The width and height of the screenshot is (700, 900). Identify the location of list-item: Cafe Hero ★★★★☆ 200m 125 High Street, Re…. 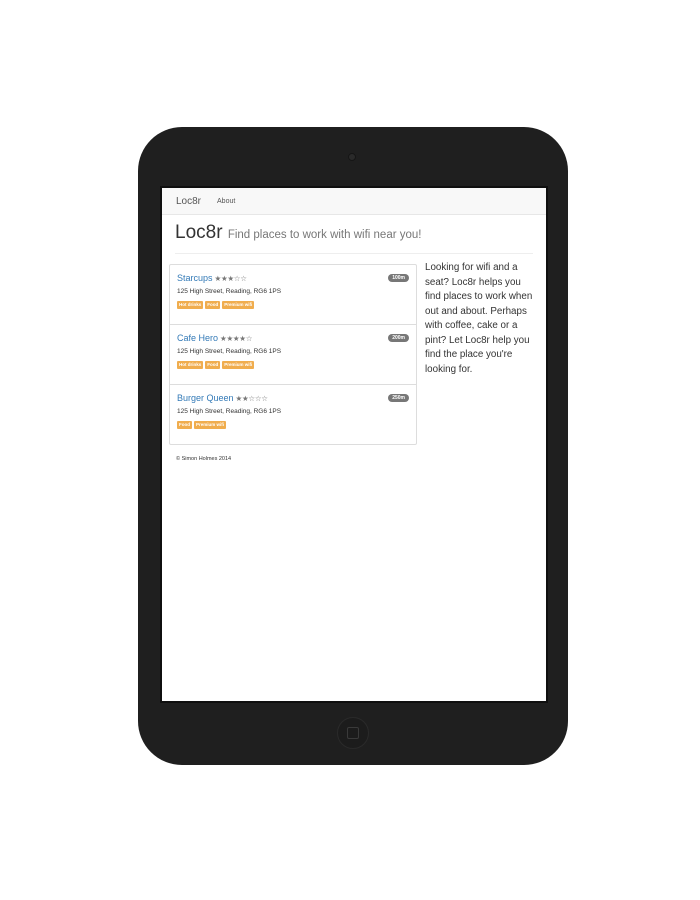
(293, 355).